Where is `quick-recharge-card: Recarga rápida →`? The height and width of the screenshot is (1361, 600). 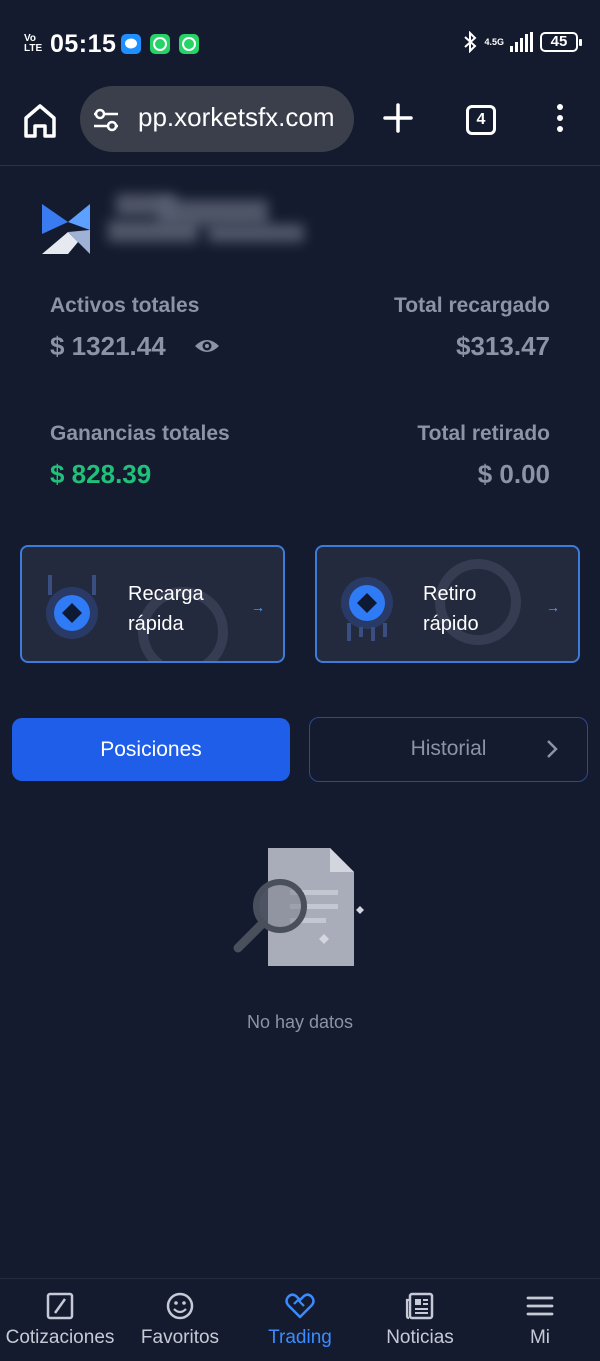
quick-recharge-card: Recarga rápida → is located at coordinates (152, 604).